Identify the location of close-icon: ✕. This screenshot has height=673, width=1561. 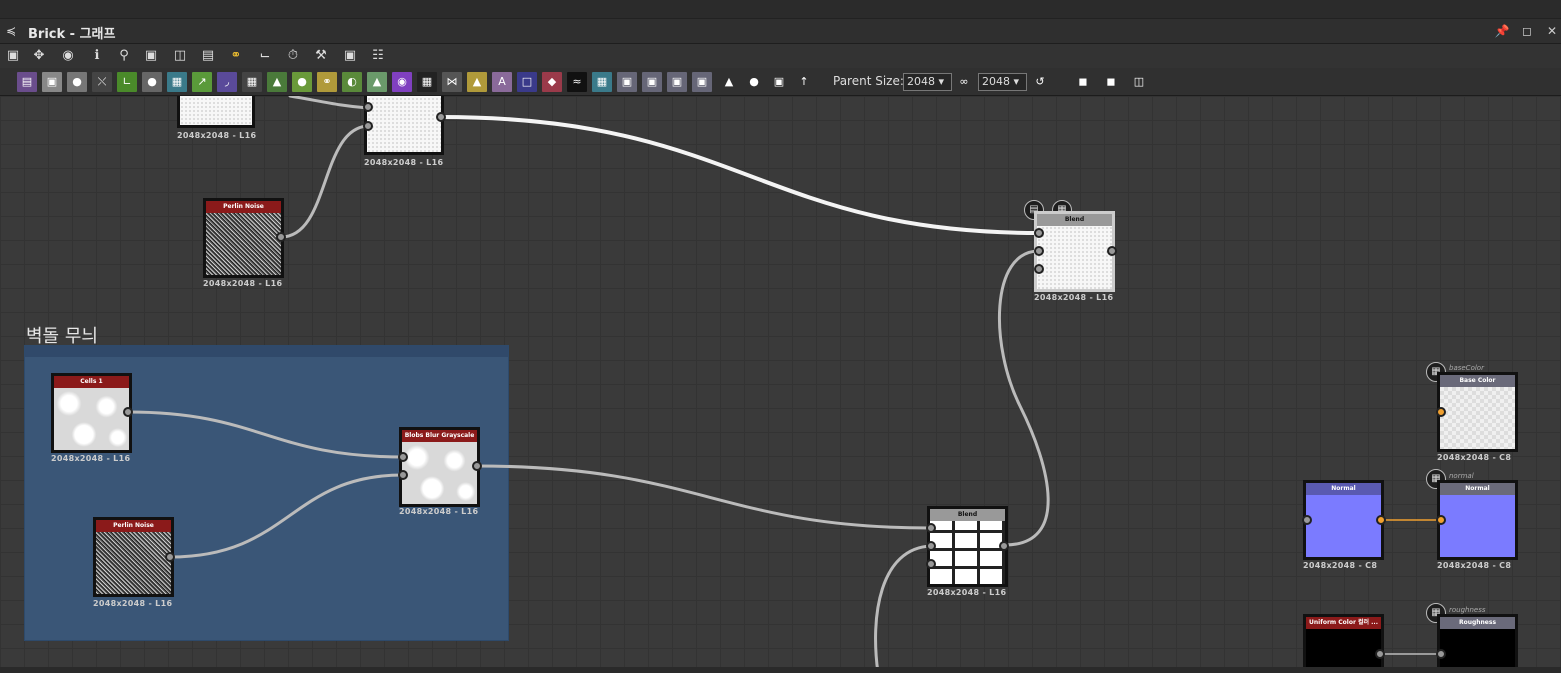
(1552, 31).